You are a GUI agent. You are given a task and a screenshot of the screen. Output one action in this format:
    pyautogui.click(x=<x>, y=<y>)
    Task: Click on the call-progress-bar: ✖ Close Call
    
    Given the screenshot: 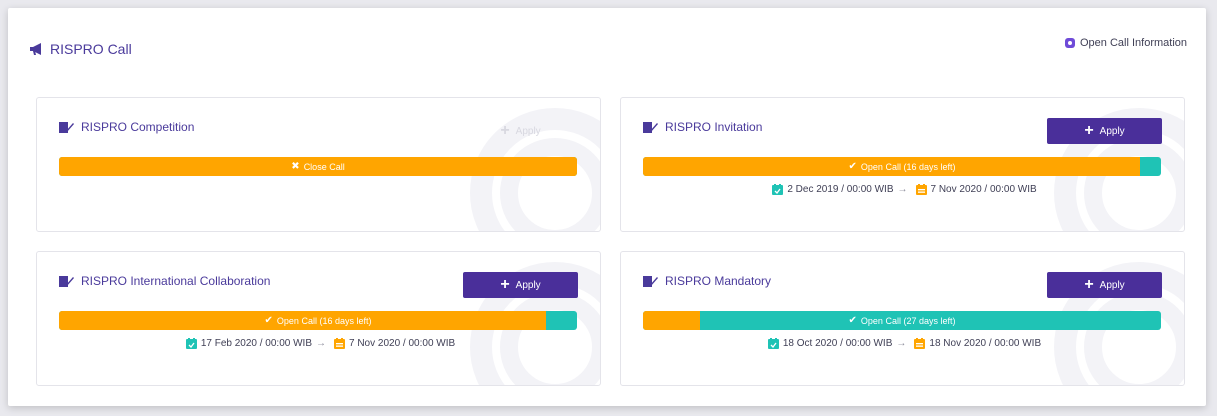 What is the action you would take?
    pyautogui.click(x=318, y=166)
    